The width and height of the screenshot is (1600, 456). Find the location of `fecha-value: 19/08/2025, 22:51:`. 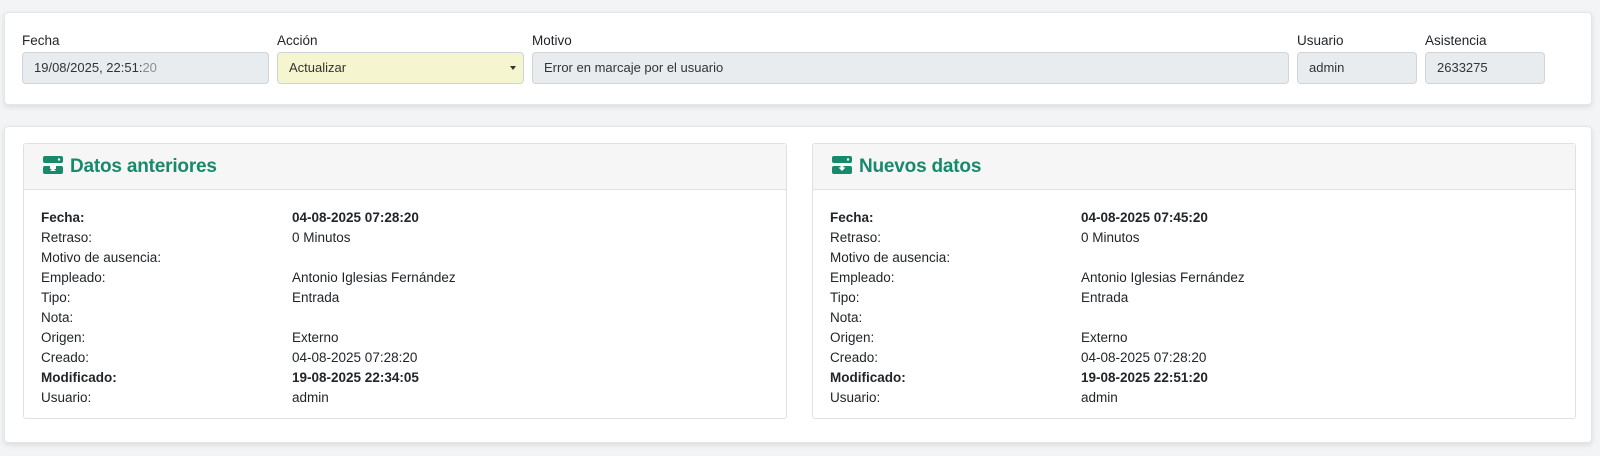

fecha-value: 19/08/2025, 22:51: is located at coordinates (88, 67).